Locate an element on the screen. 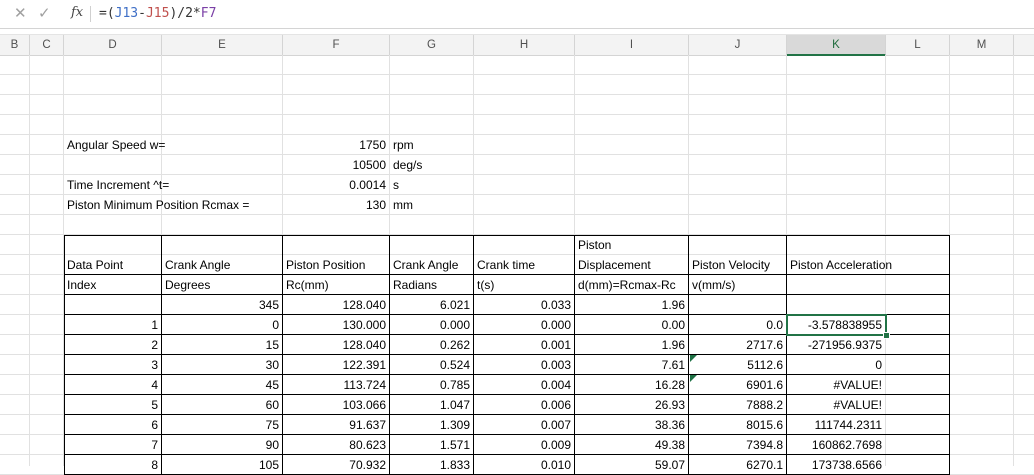  column-headers: BCDEFGHIJKLM is located at coordinates (517, 45).